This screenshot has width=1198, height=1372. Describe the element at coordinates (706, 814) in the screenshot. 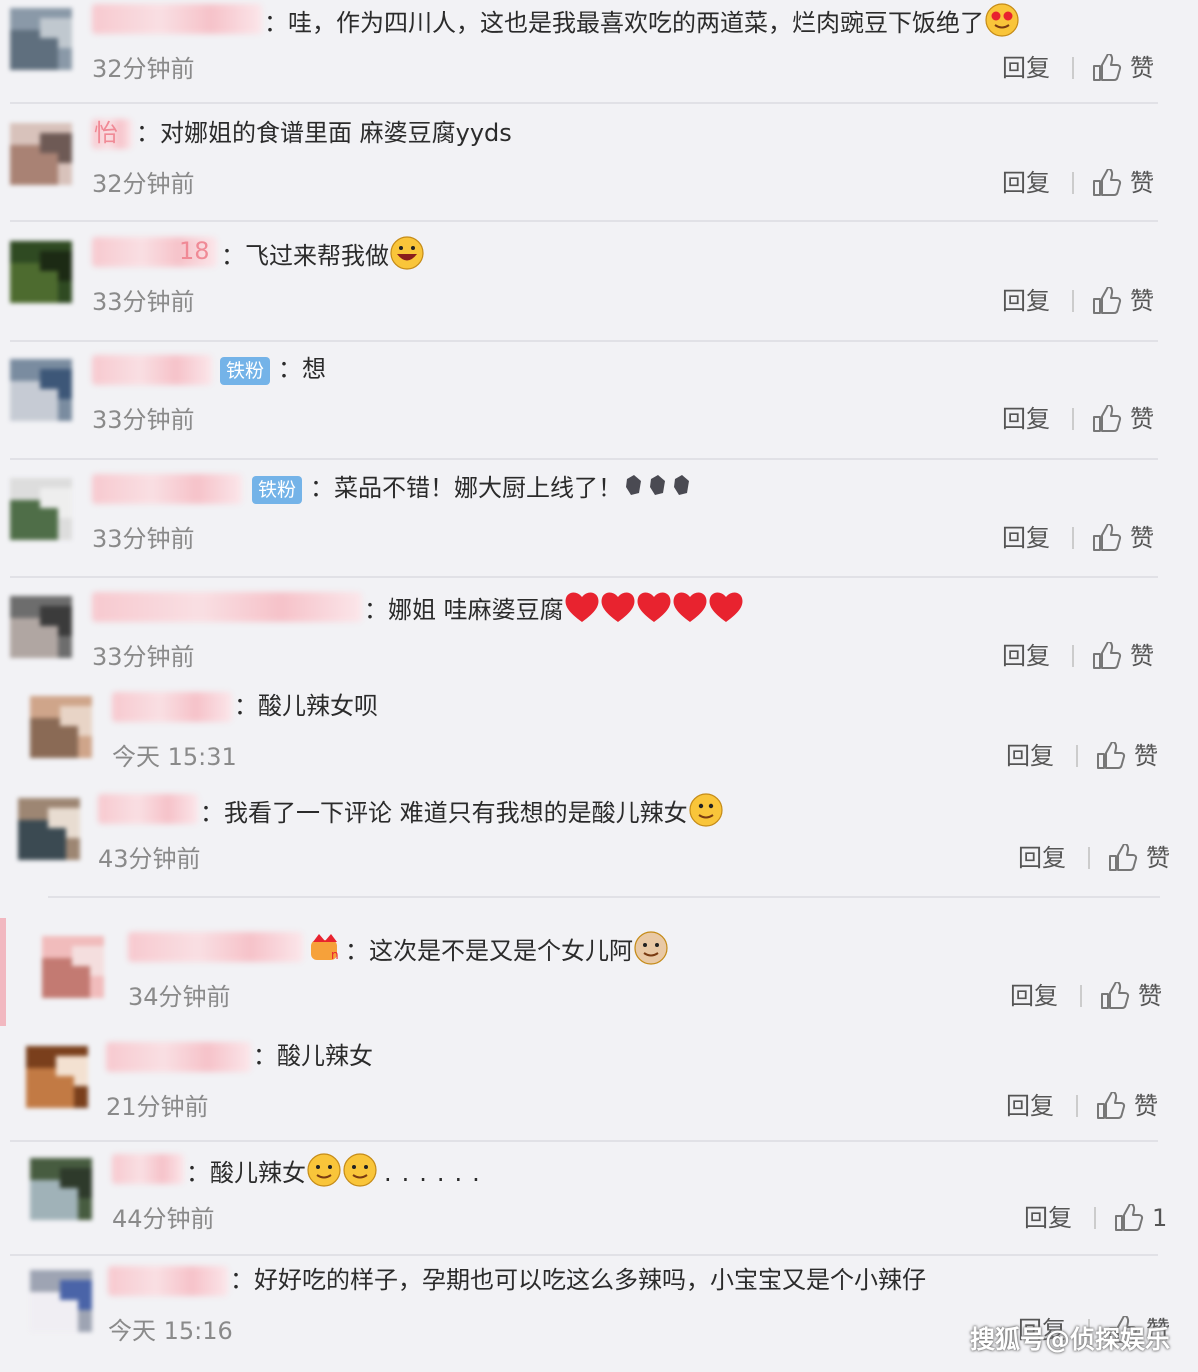

I see `thinking-emoji` at that location.